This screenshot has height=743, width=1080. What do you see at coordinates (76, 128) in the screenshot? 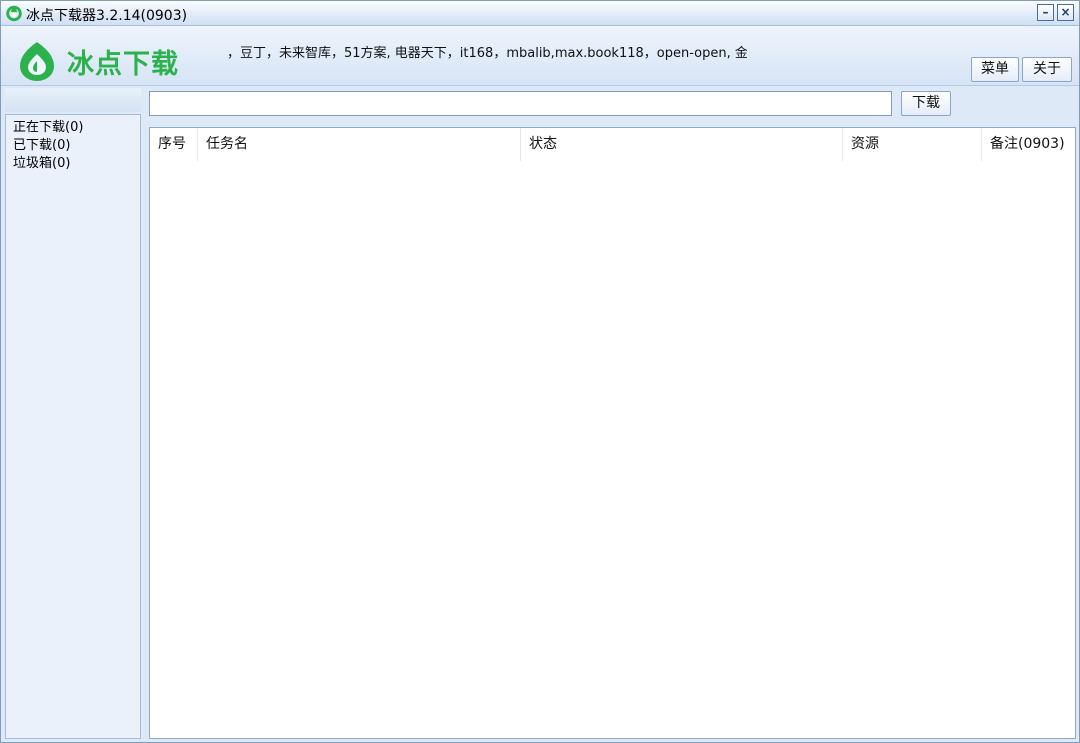
I see `sidebar-item-downloading: 正在下载(0)` at bounding box center [76, 128].